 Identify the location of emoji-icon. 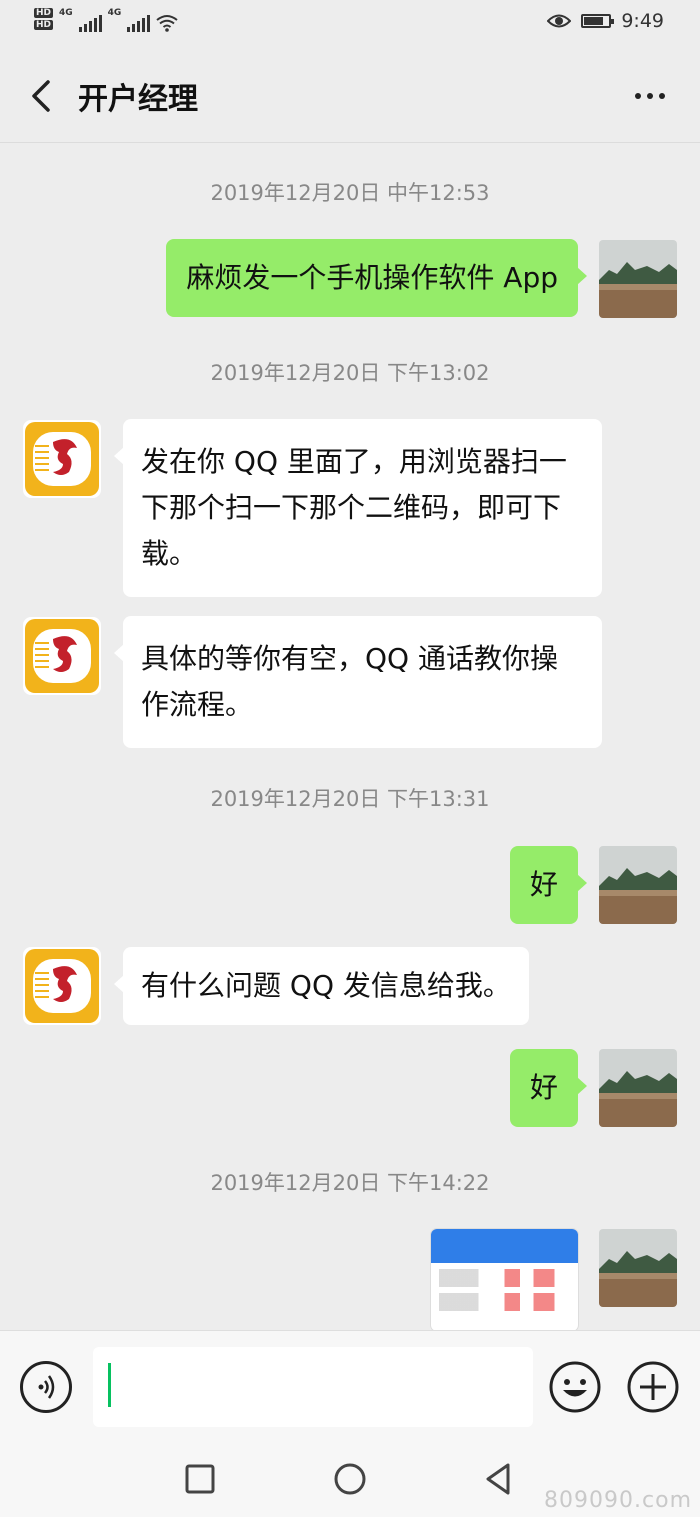
(575, 1387).